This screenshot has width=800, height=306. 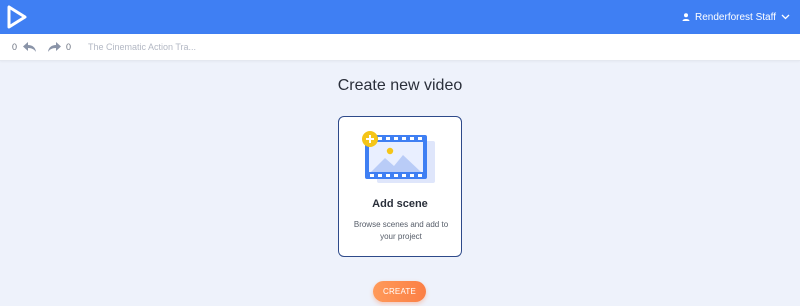 What do you see at coordinates (399, 291) in the screenshot?
I see `create-button: CREATE` at bounding box center [399, 291].